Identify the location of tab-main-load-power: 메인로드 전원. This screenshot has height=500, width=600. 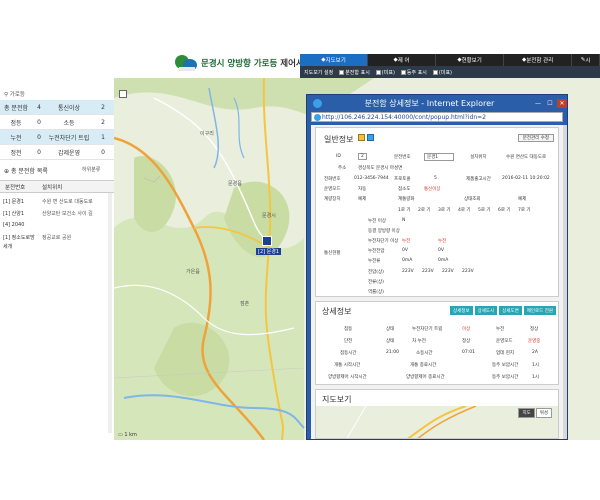
(539, 310).